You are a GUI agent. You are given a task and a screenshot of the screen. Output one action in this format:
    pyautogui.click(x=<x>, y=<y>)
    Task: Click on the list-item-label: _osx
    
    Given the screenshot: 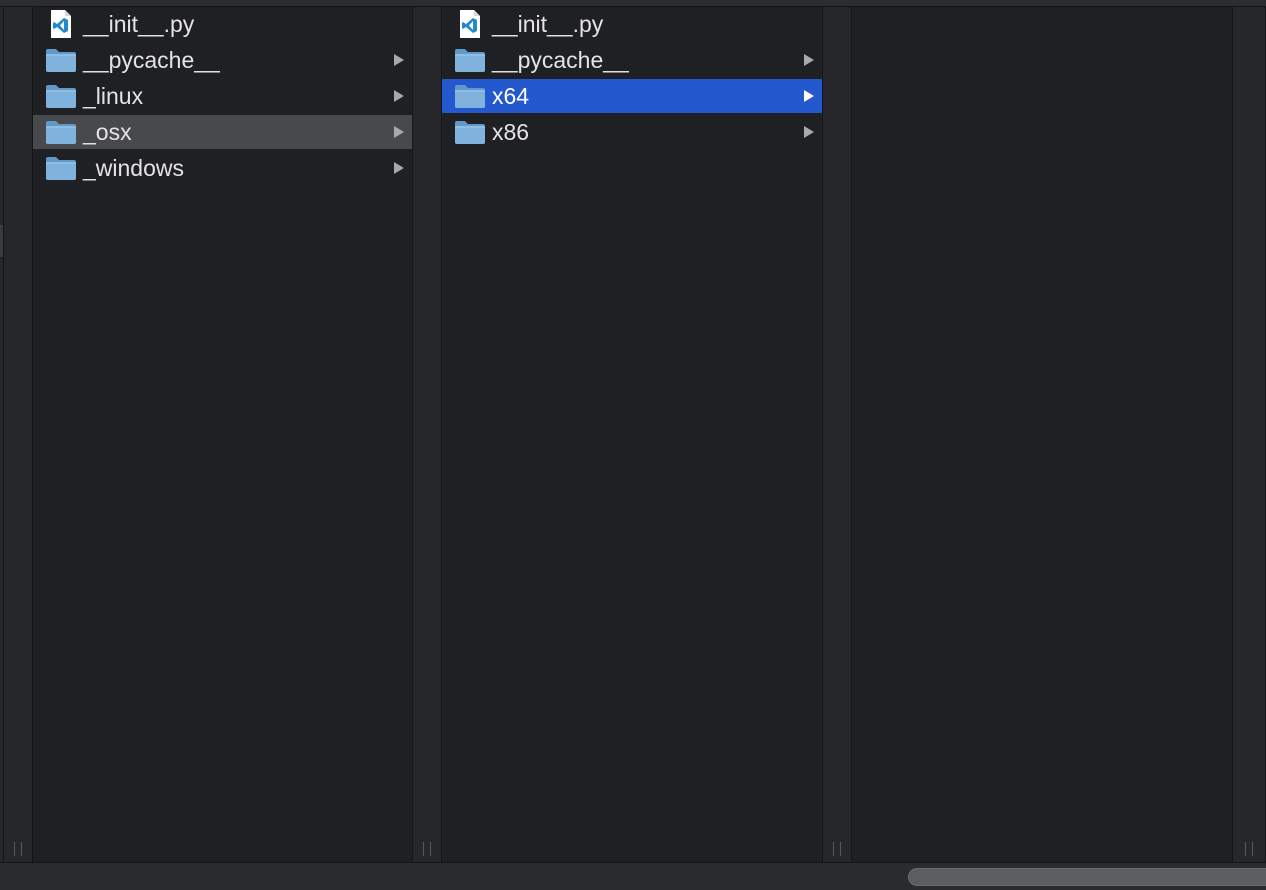 What is the action you would take?
    pyautogui.click(x=107, y=132)
    